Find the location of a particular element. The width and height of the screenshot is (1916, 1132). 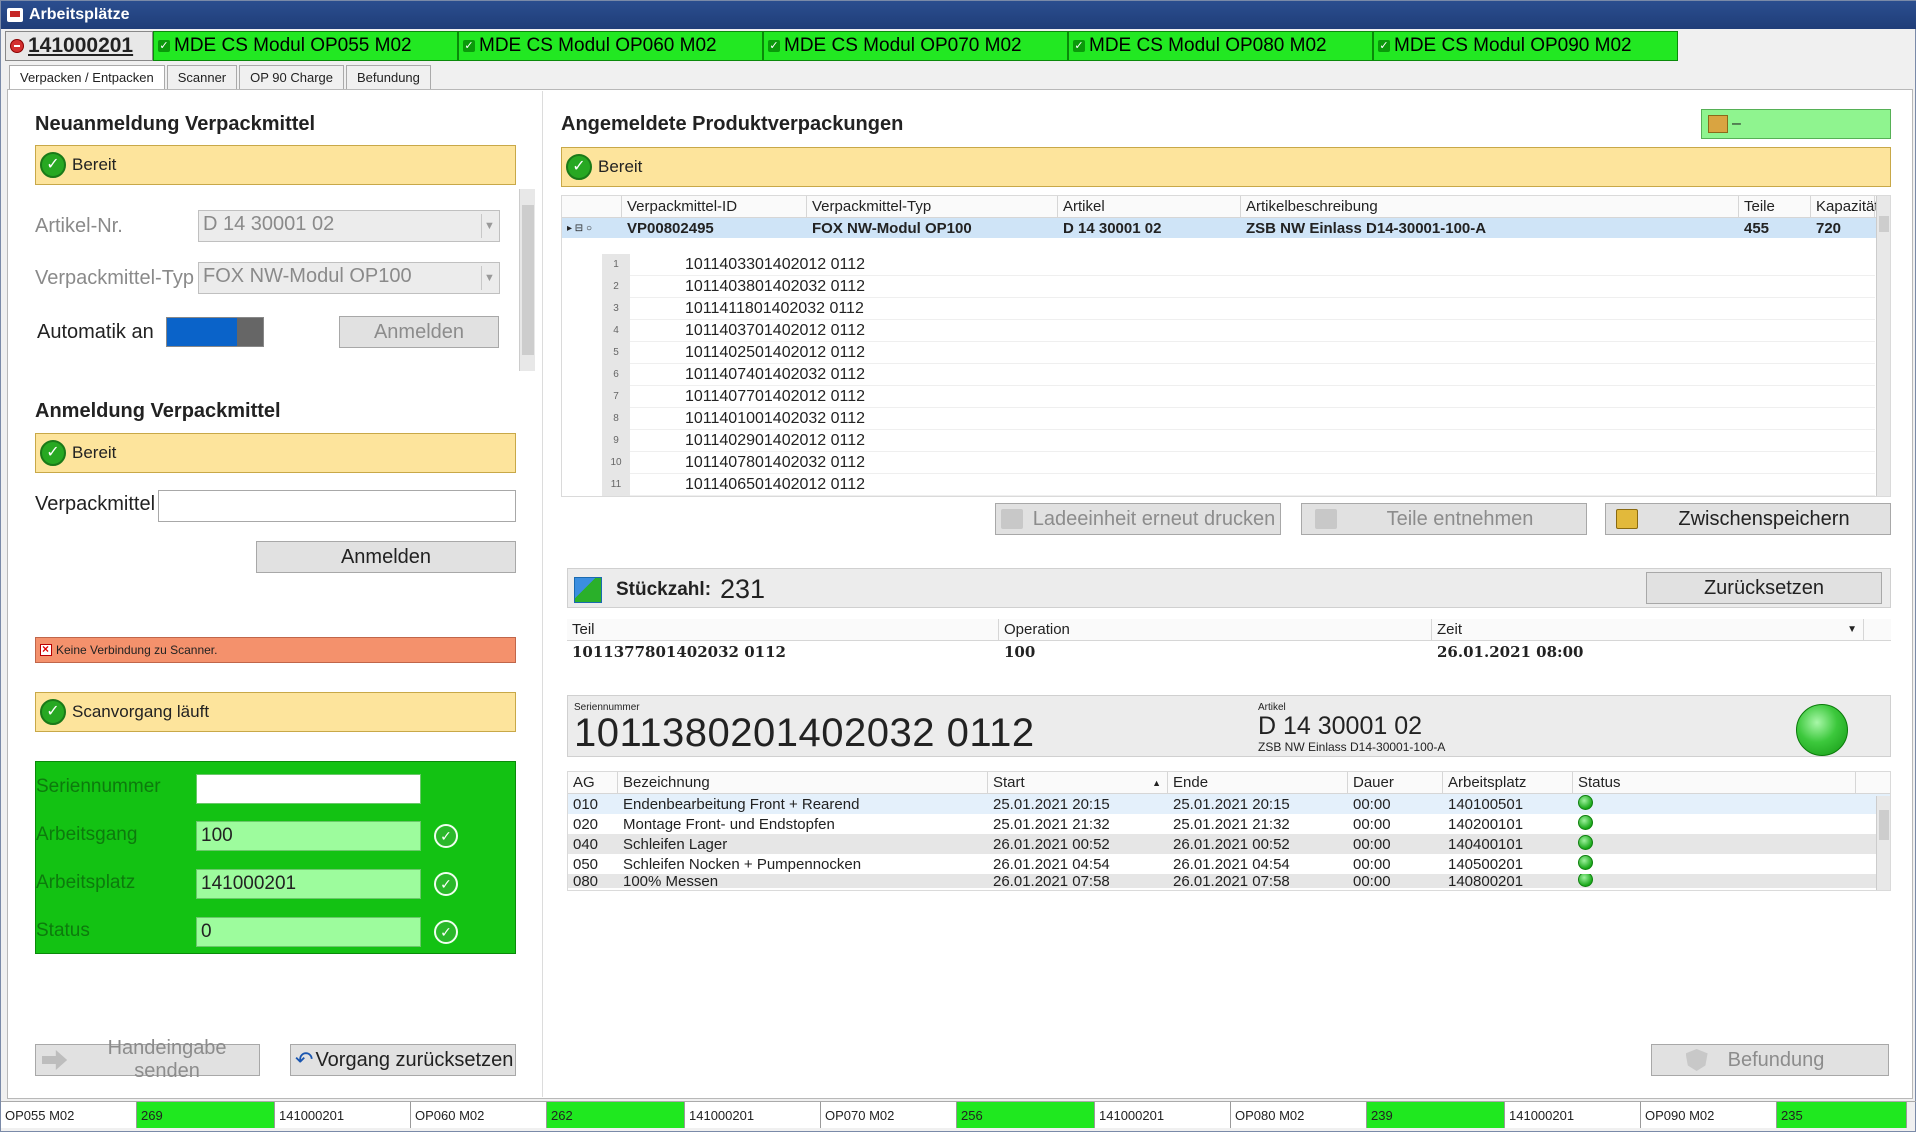

scanner-error-bar: Keine Verbindung zu Scanner. is located at coordinates (275, 650).